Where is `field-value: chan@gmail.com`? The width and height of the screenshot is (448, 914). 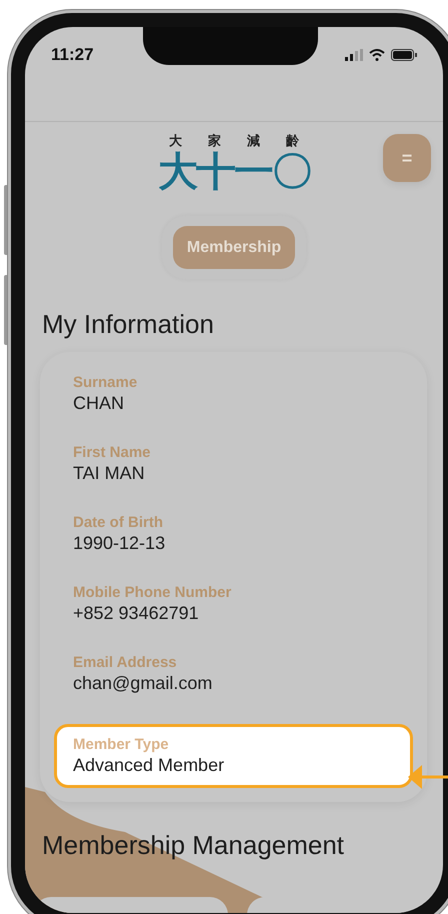 field-value: chan@gmail.com is located at coordinates (143, 683).